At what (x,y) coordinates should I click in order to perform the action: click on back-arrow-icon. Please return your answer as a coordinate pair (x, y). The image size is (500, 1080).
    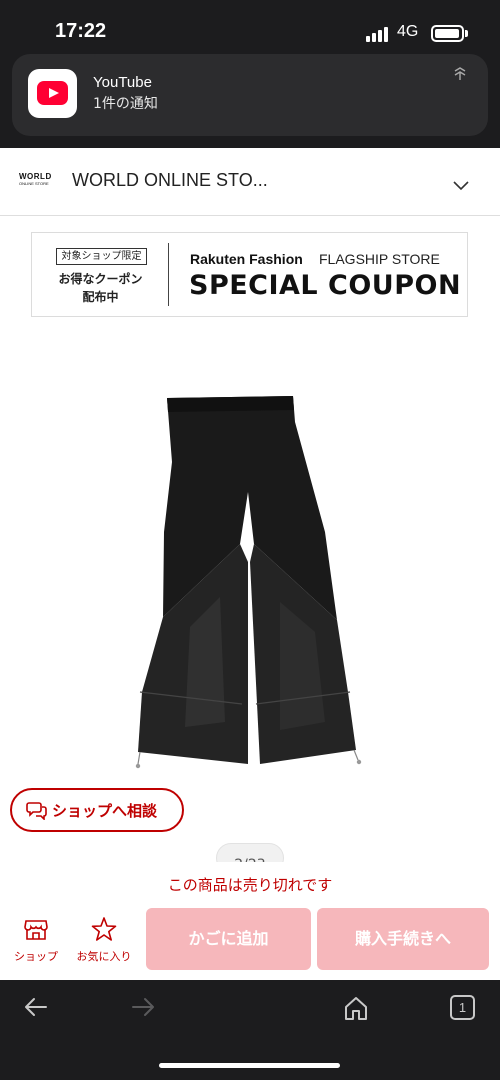
    Looking at the image, I should click on (36, 1007).